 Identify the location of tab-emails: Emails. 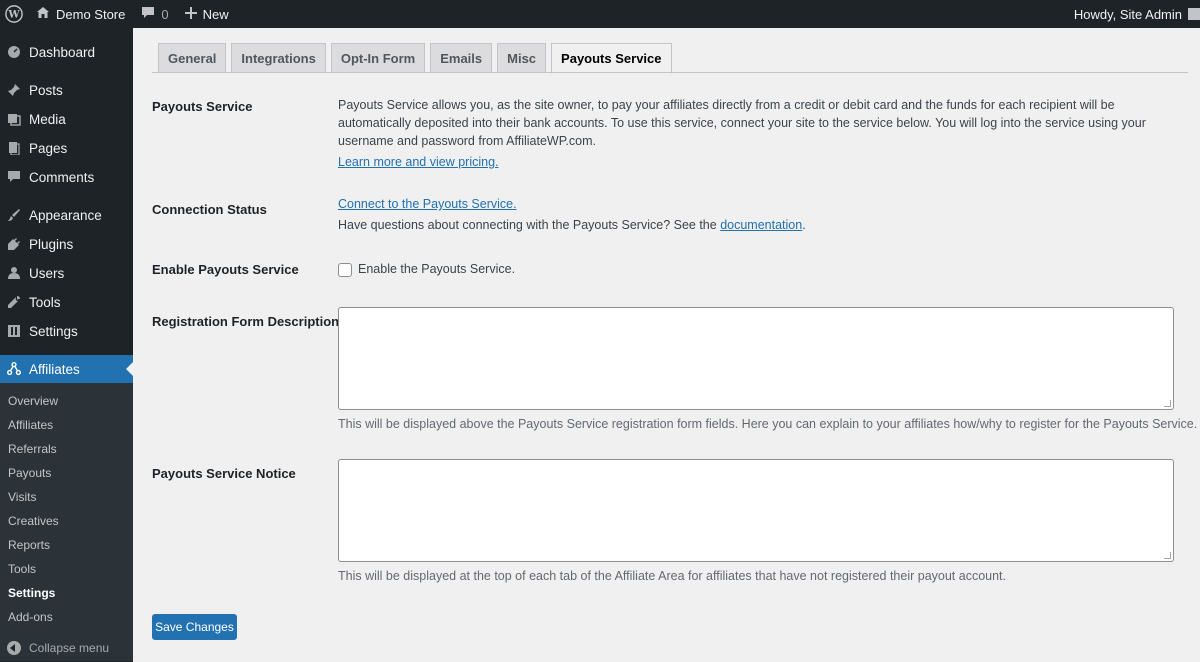
(461, 58).